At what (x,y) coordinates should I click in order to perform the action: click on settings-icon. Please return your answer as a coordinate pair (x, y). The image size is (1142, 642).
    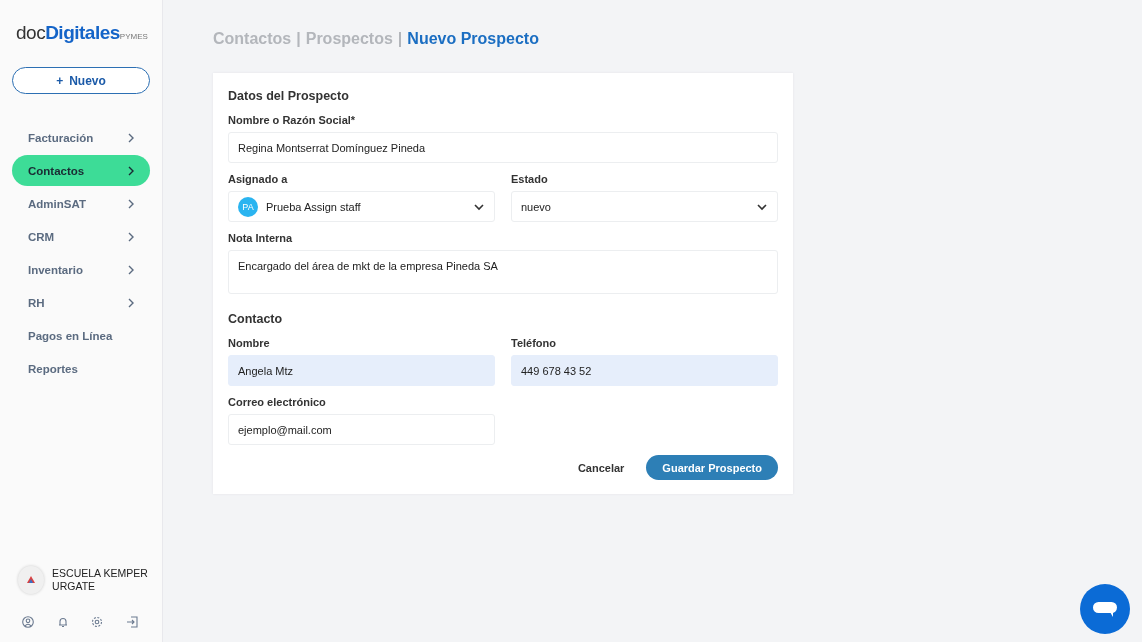
    Looking at the image, I should click on (97, 622).